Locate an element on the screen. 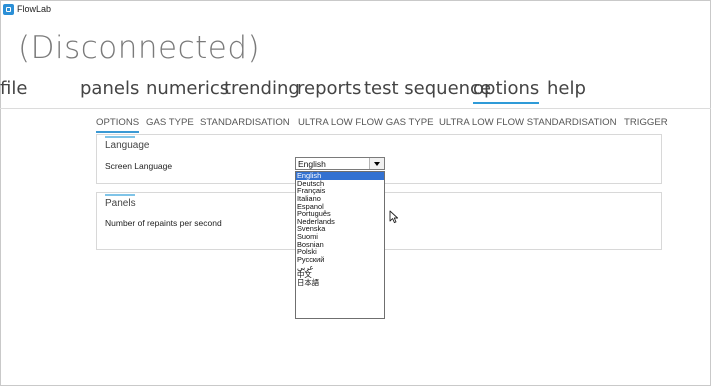 The width and height of the screenshot is (711, 386). tab-ultra-low-flow-gas-type: ULTRA LOW FLOW GAS TYPE is located at coordinates (366, 122).